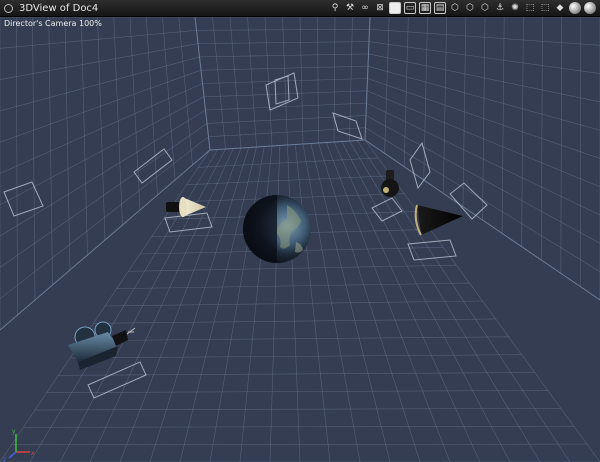 The height and width of the screenshot is (462, 600). I want to click on lamp-object, so click(390, 183).